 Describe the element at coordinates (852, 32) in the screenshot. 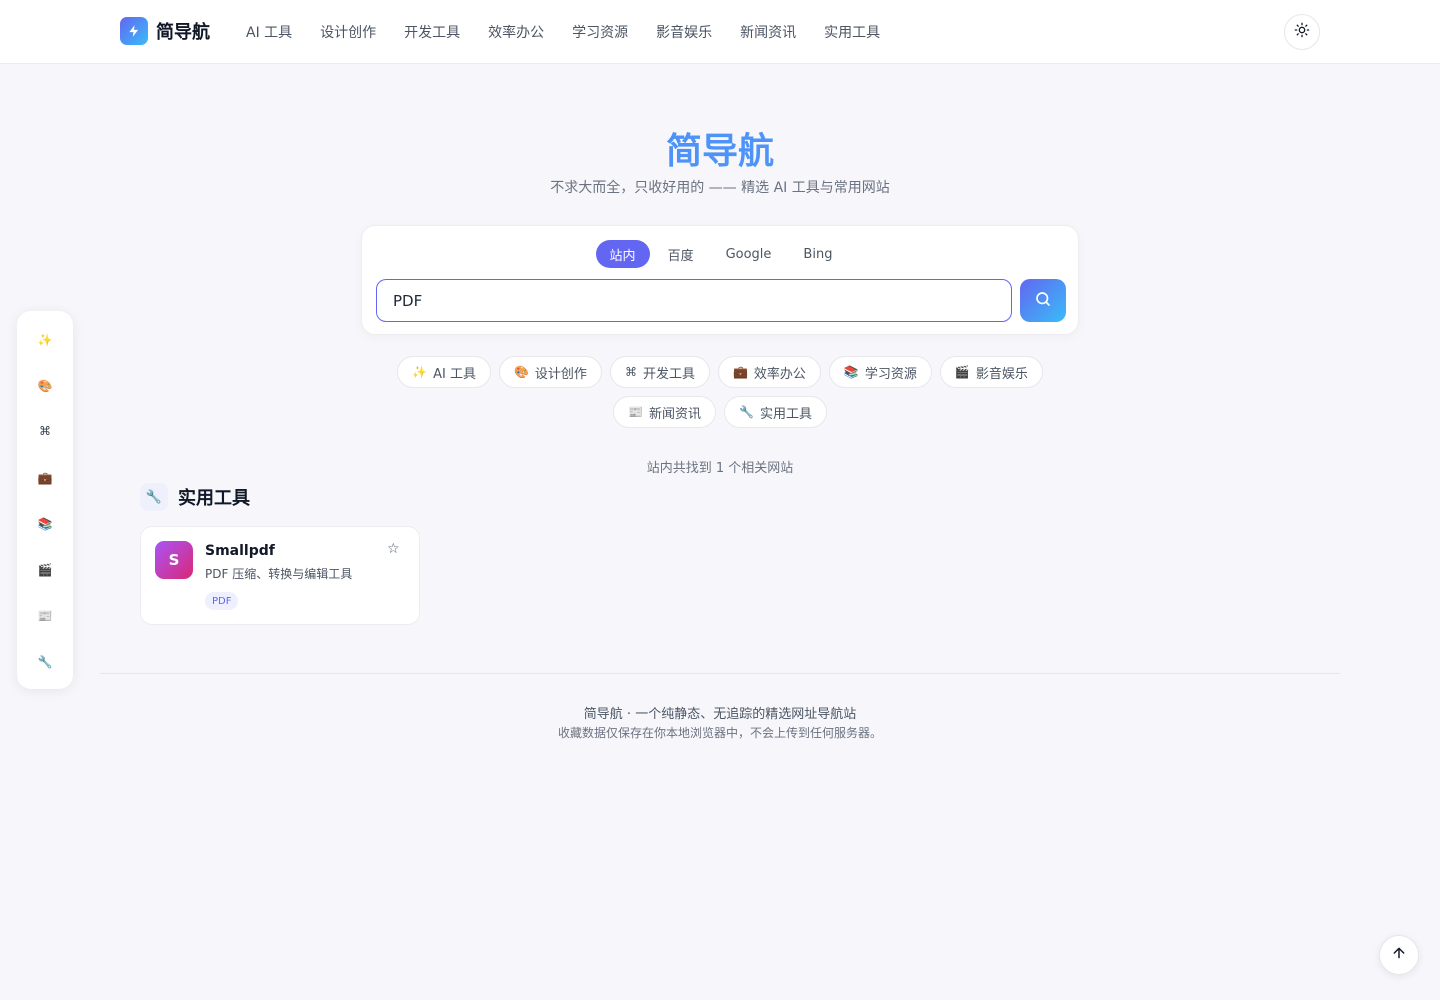

I see `nav-item-utilities: 实用工具` at that location.